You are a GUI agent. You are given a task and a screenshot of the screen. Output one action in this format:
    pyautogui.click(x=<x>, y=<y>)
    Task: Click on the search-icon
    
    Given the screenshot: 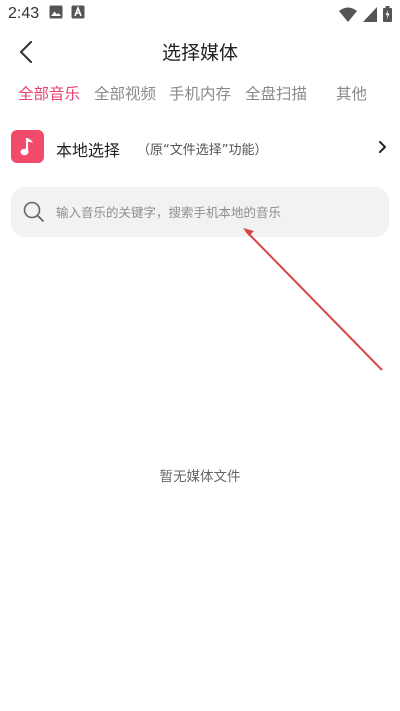 What is the action you would take?
    pyautogui.click(x=34, y=212)
    